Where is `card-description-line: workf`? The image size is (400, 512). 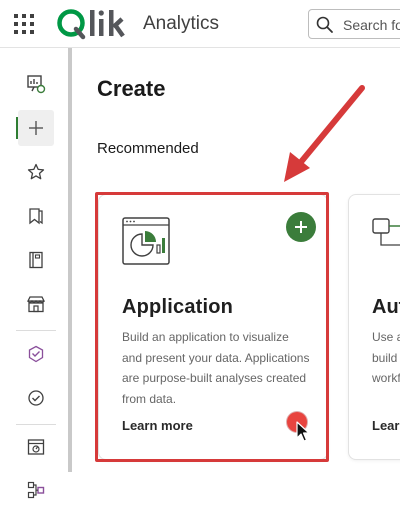 card-description-line: workf is located at coordinates (386, 378).